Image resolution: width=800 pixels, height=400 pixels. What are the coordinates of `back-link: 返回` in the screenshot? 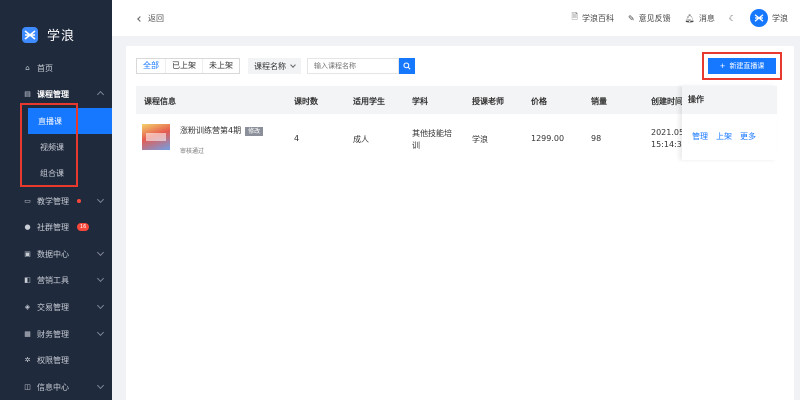 It's located at (150, 18).